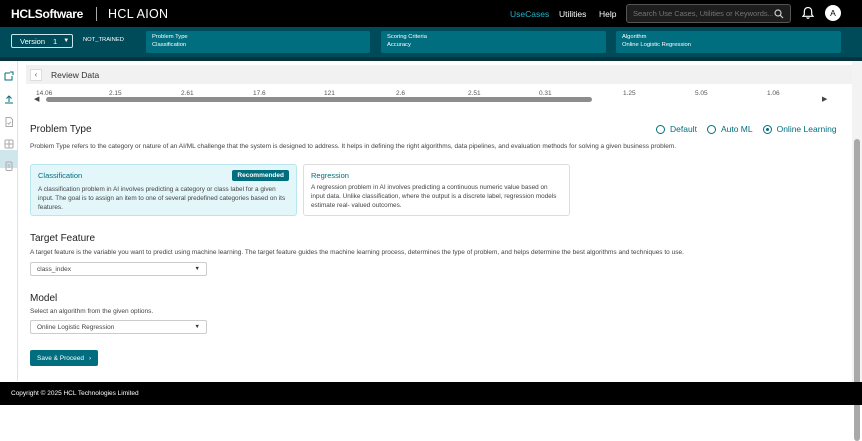 The width and height of the screenshot is (862, 441). What do you see at coordinates (656, 45) in the screenshot?
I see `summary-value: Online Logistic Regression` at bounding box center [656, 45].